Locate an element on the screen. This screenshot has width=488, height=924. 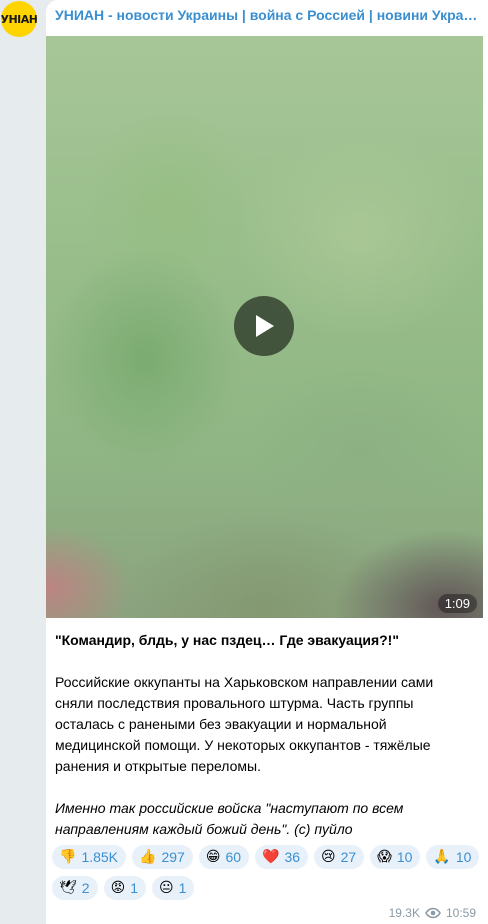
reaction-heart: ❤️ 36 is located at coordinates (282, 857).